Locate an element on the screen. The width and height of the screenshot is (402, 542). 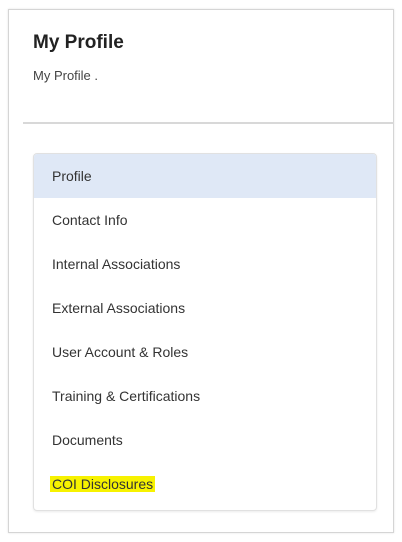
header-divider is located at coordinates (208, 123).